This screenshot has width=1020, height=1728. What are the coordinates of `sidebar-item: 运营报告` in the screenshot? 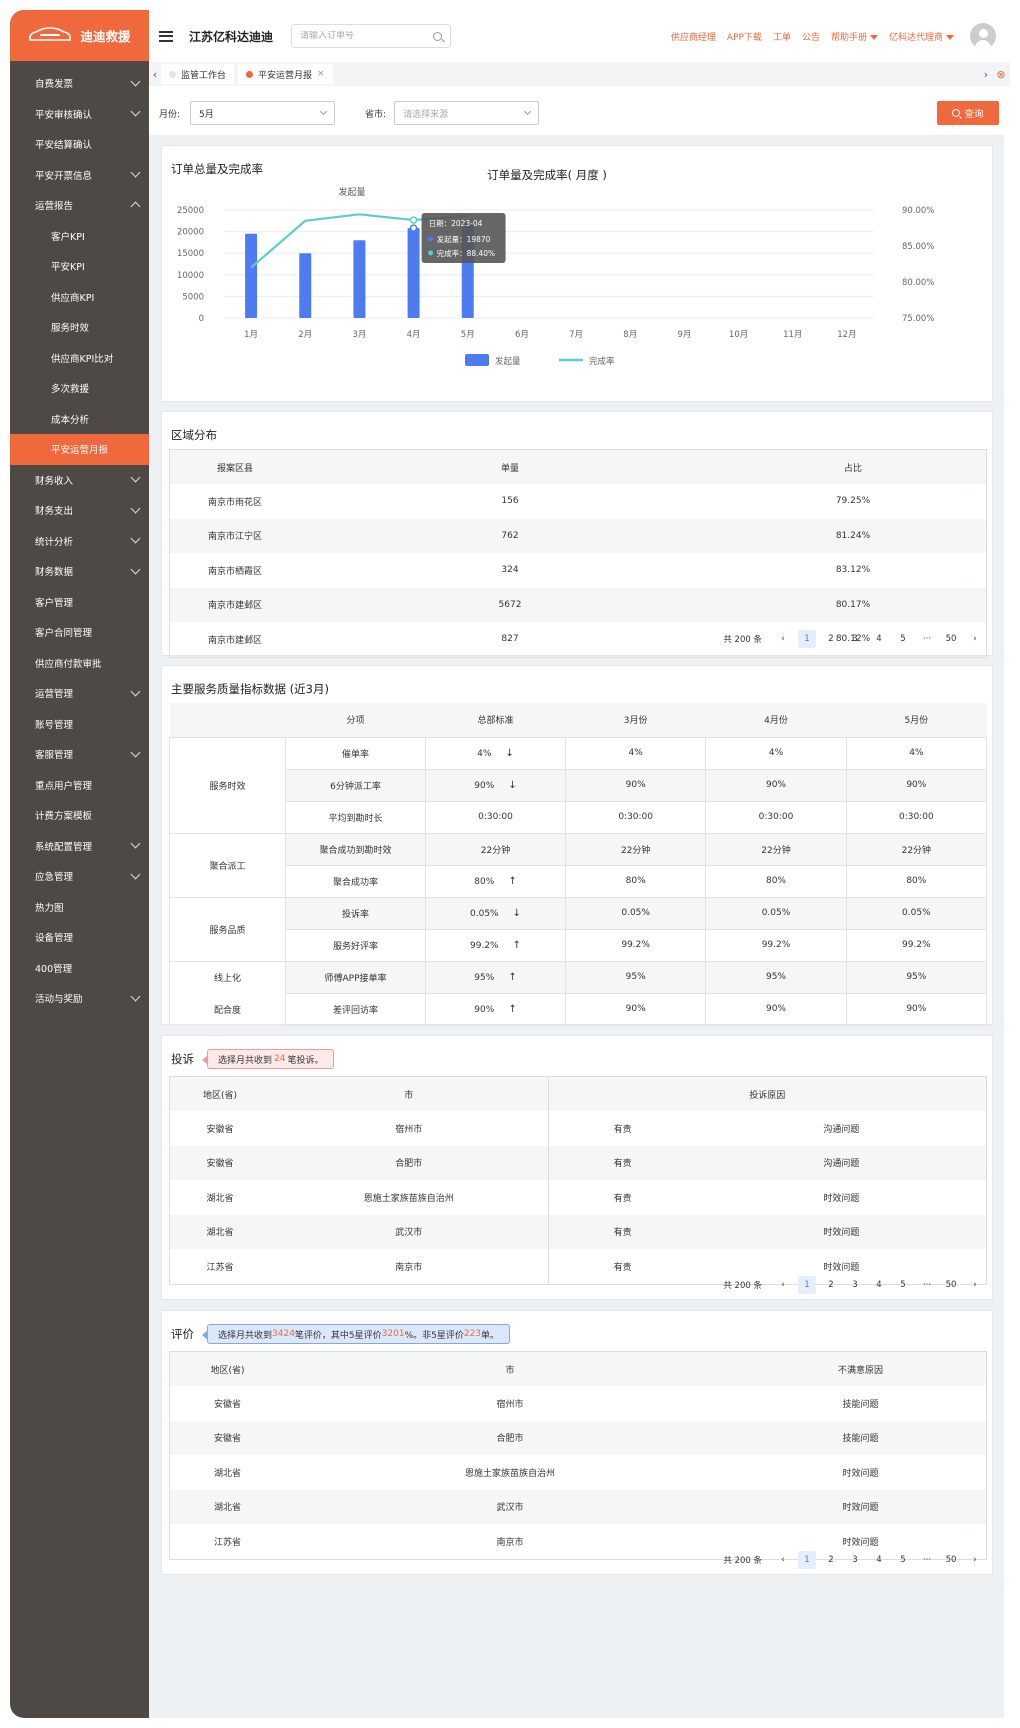 It's located at (79, 205).